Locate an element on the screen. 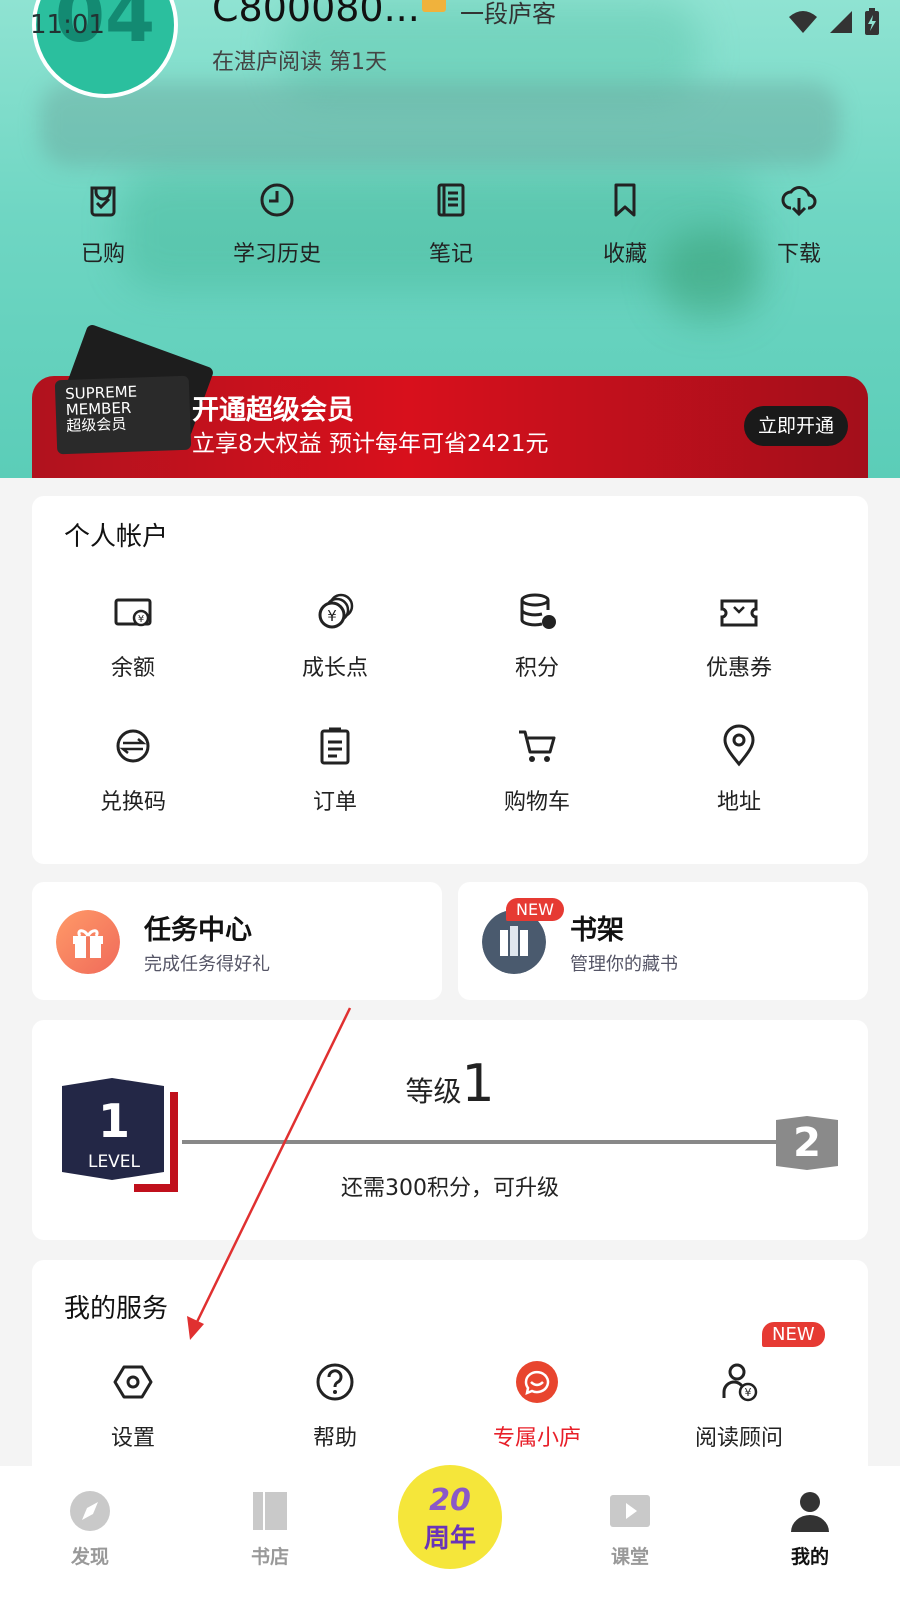 This screenshot has height=1600, width=900. tab-classroom: 课堂 is located at coordinates (630, 1529).